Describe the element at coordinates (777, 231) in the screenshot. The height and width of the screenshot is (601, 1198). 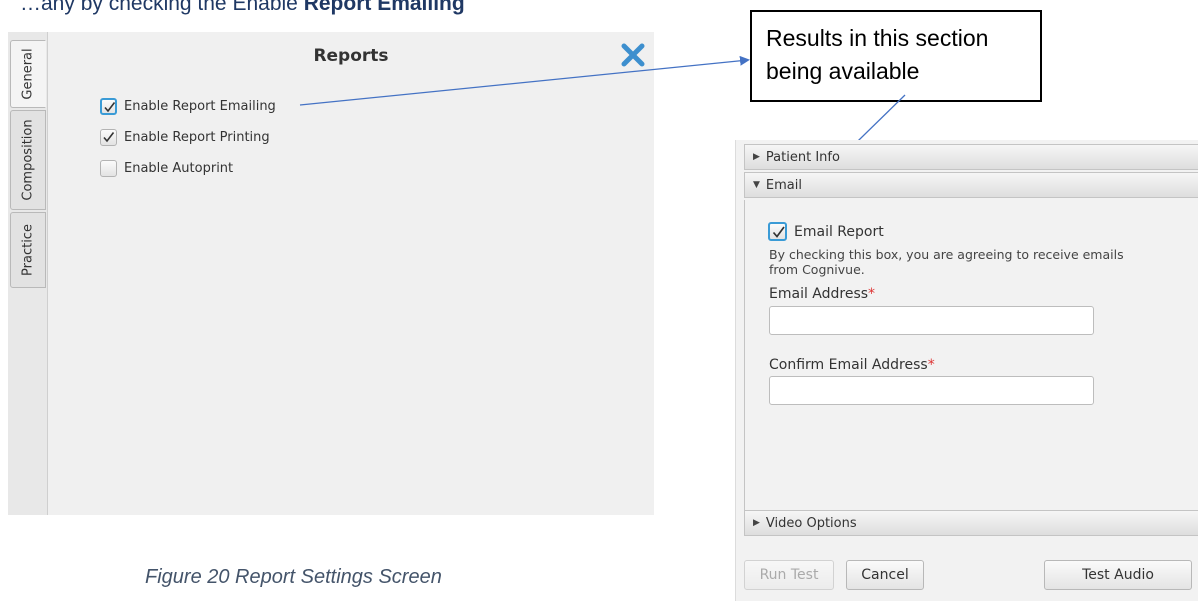
I see `email-report-checkbox` at that location.